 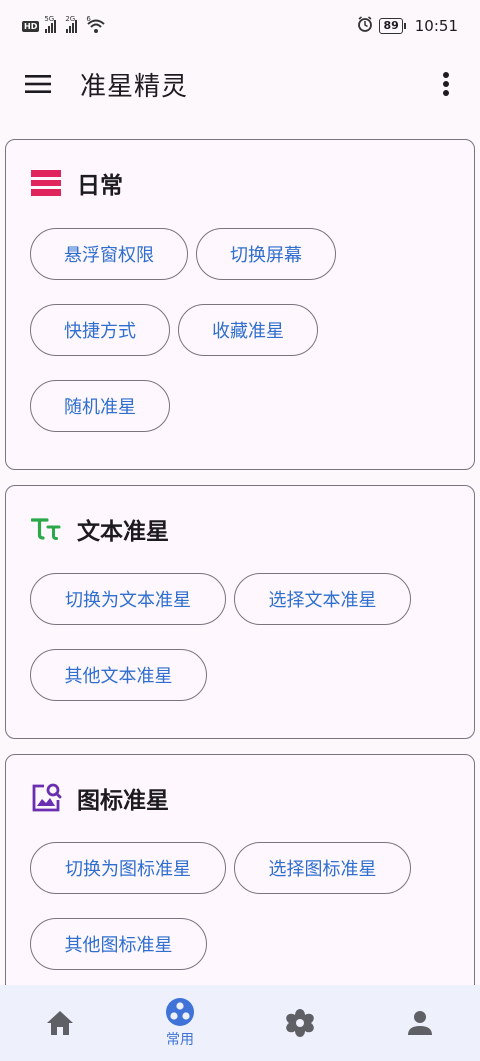 I want to click on bottom-navigation: 常用, so click(x=240, y=1023).